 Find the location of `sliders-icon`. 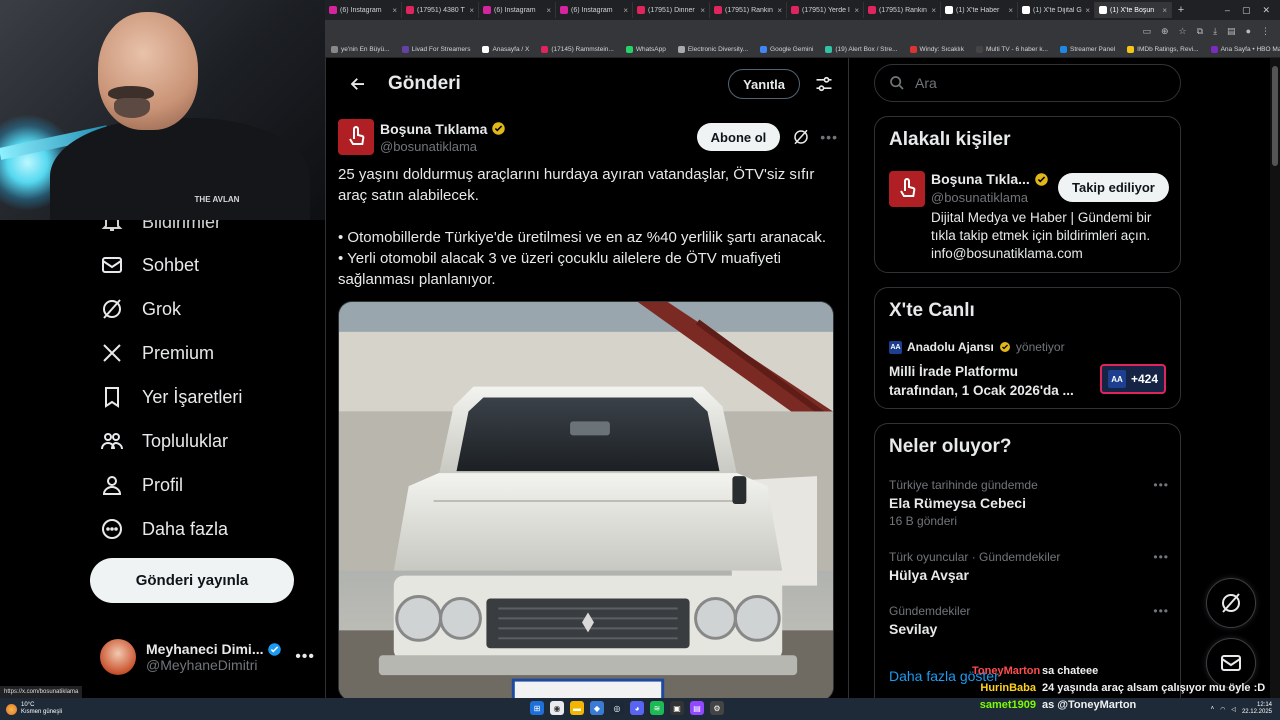

sliders-icon is located at coordinates (824, 84).